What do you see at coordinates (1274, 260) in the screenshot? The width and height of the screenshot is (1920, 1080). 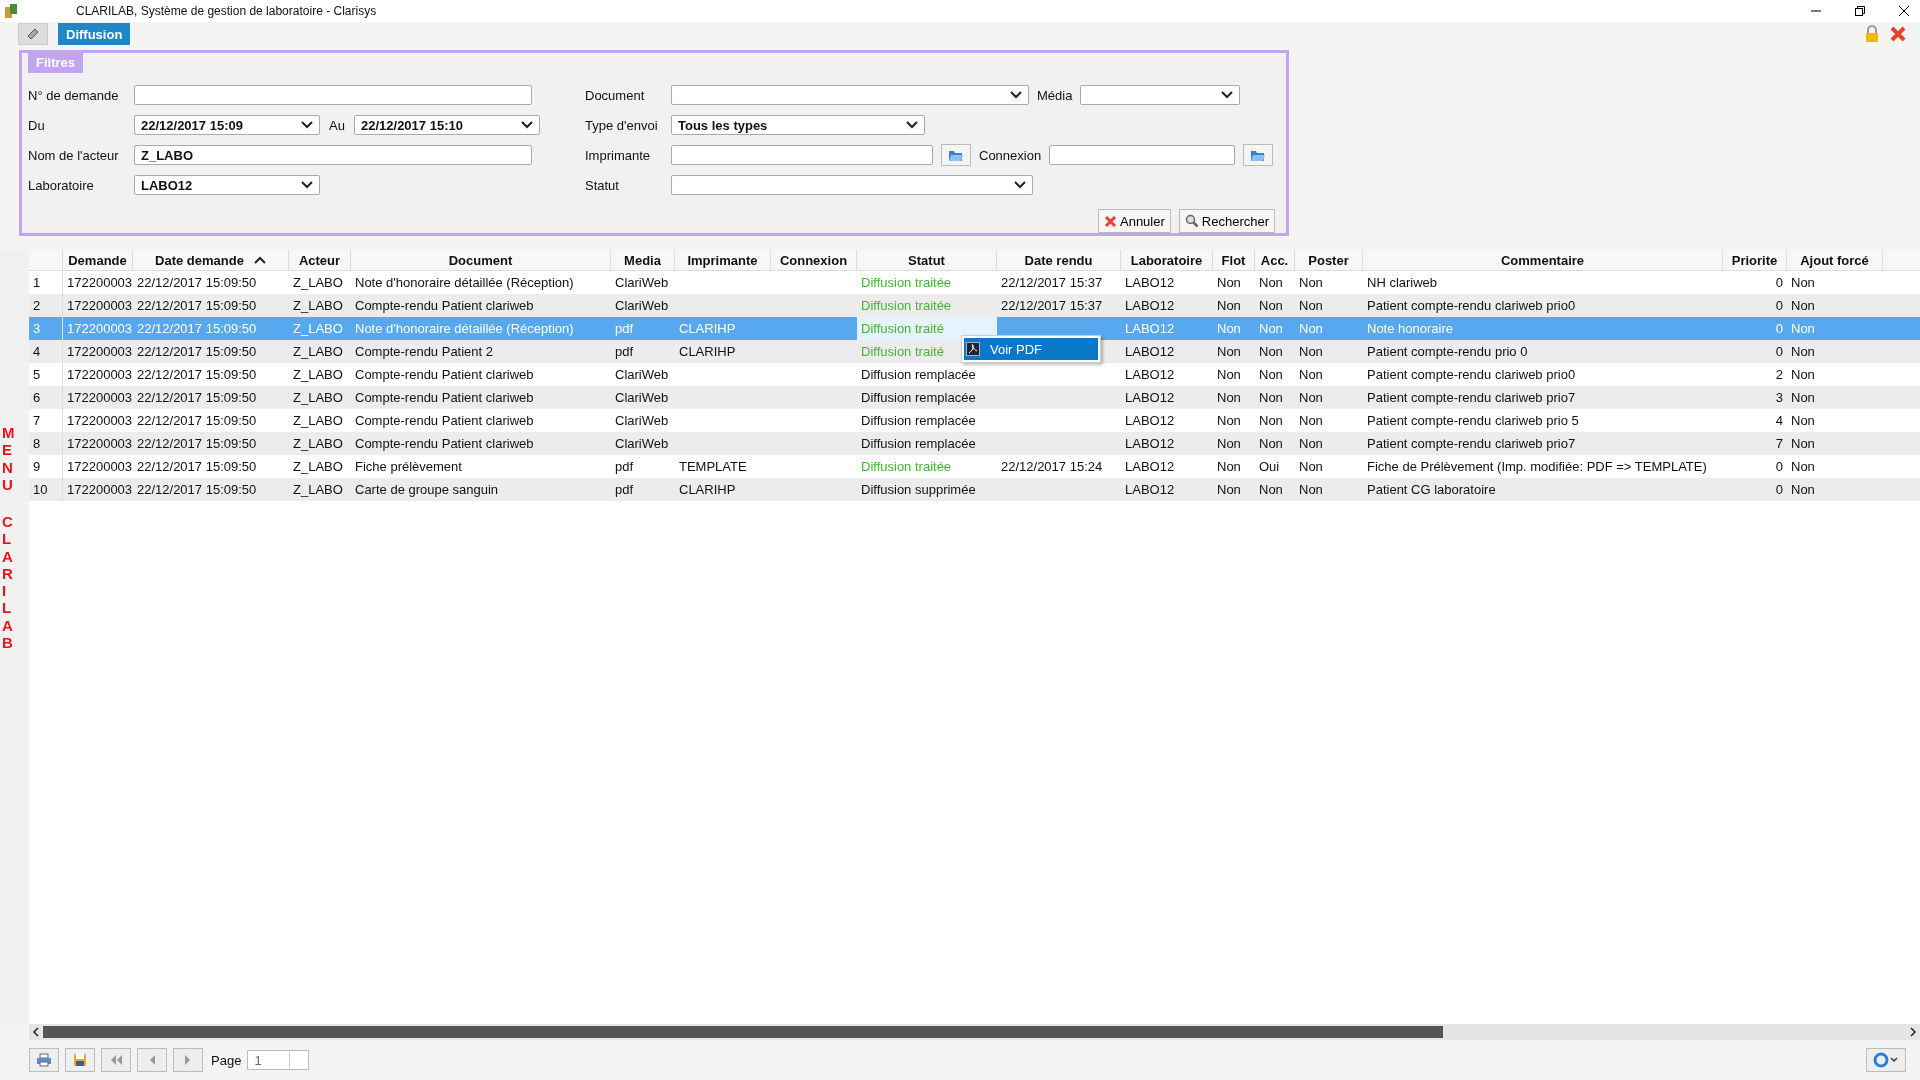 I see `column-header: Acc.` at bounding box center [1274, 260].